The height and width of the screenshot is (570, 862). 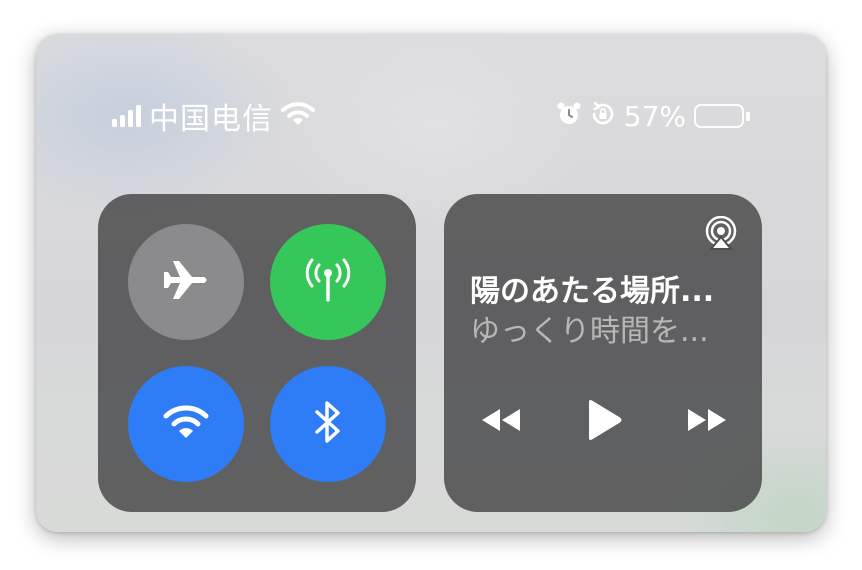 I want to click on rewind-button, so click(x=502, y=422).